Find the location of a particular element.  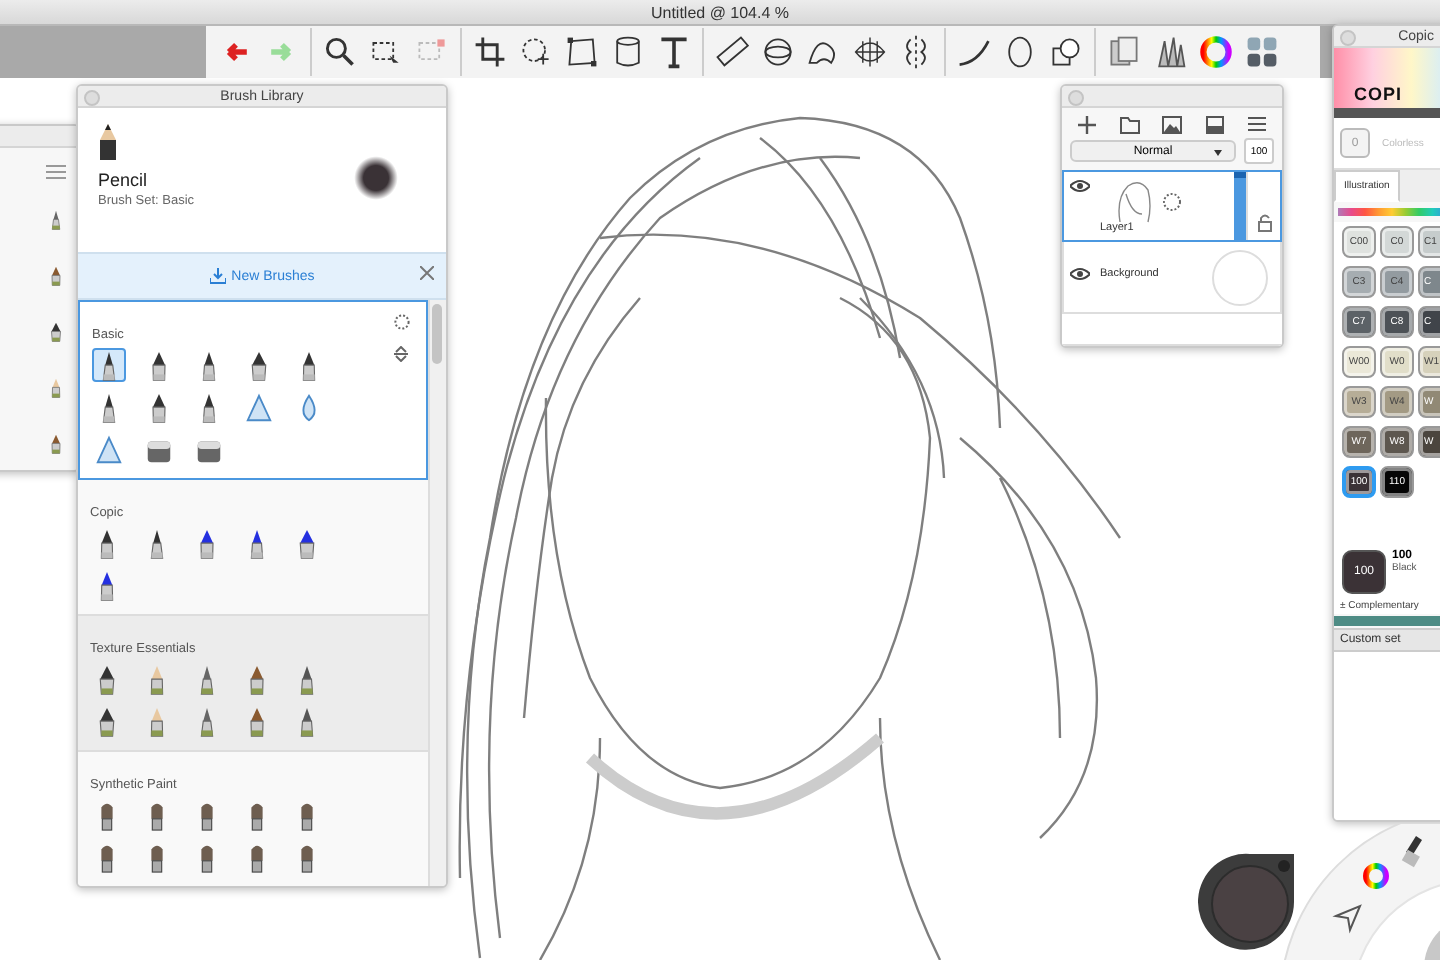

crop-icon is located at coordinates (490, 52).